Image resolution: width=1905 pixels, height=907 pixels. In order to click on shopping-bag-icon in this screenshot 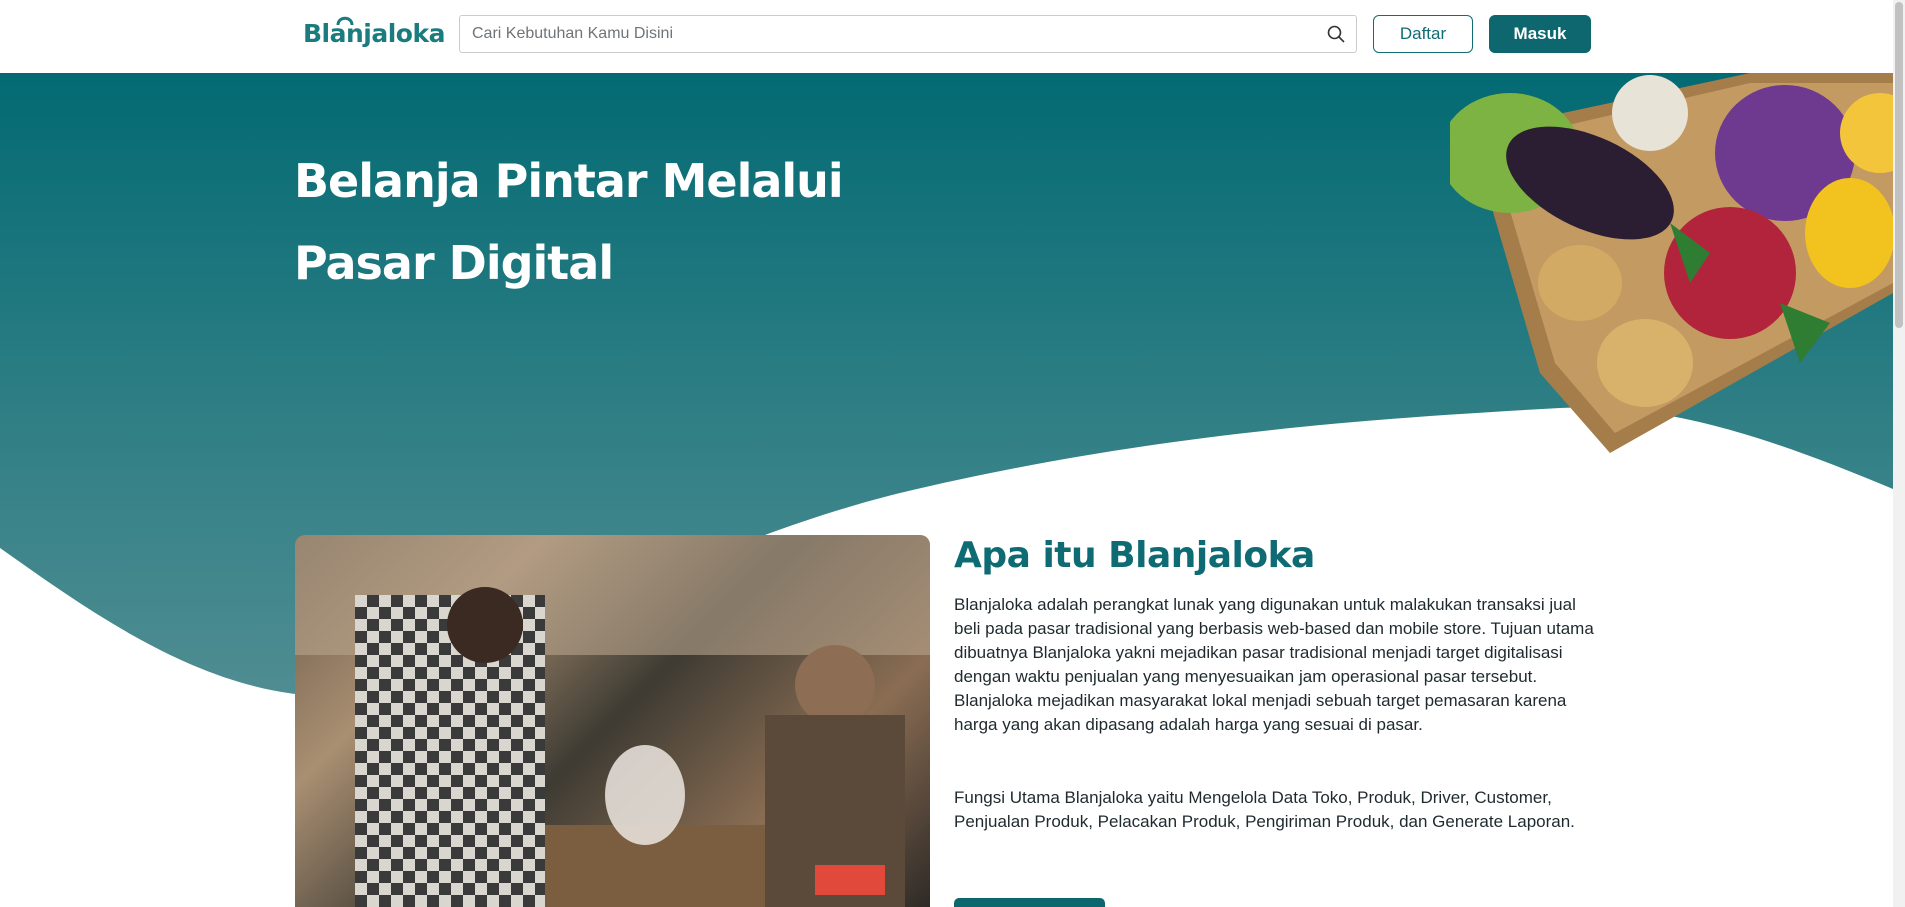, I will do `click(345, 21)`.